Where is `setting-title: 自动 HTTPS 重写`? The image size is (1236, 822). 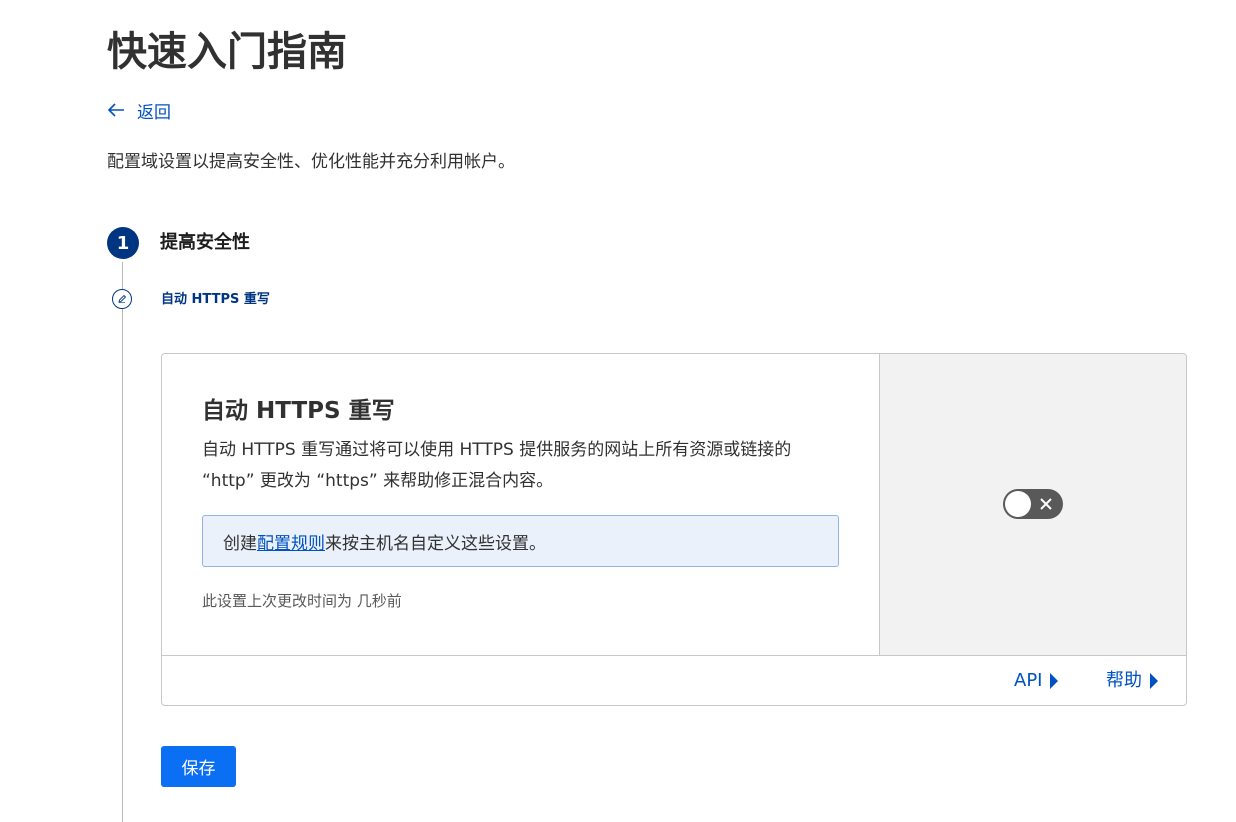 setting-title: 自动 HTTPS 重写 is located at coordinates (298, 411).